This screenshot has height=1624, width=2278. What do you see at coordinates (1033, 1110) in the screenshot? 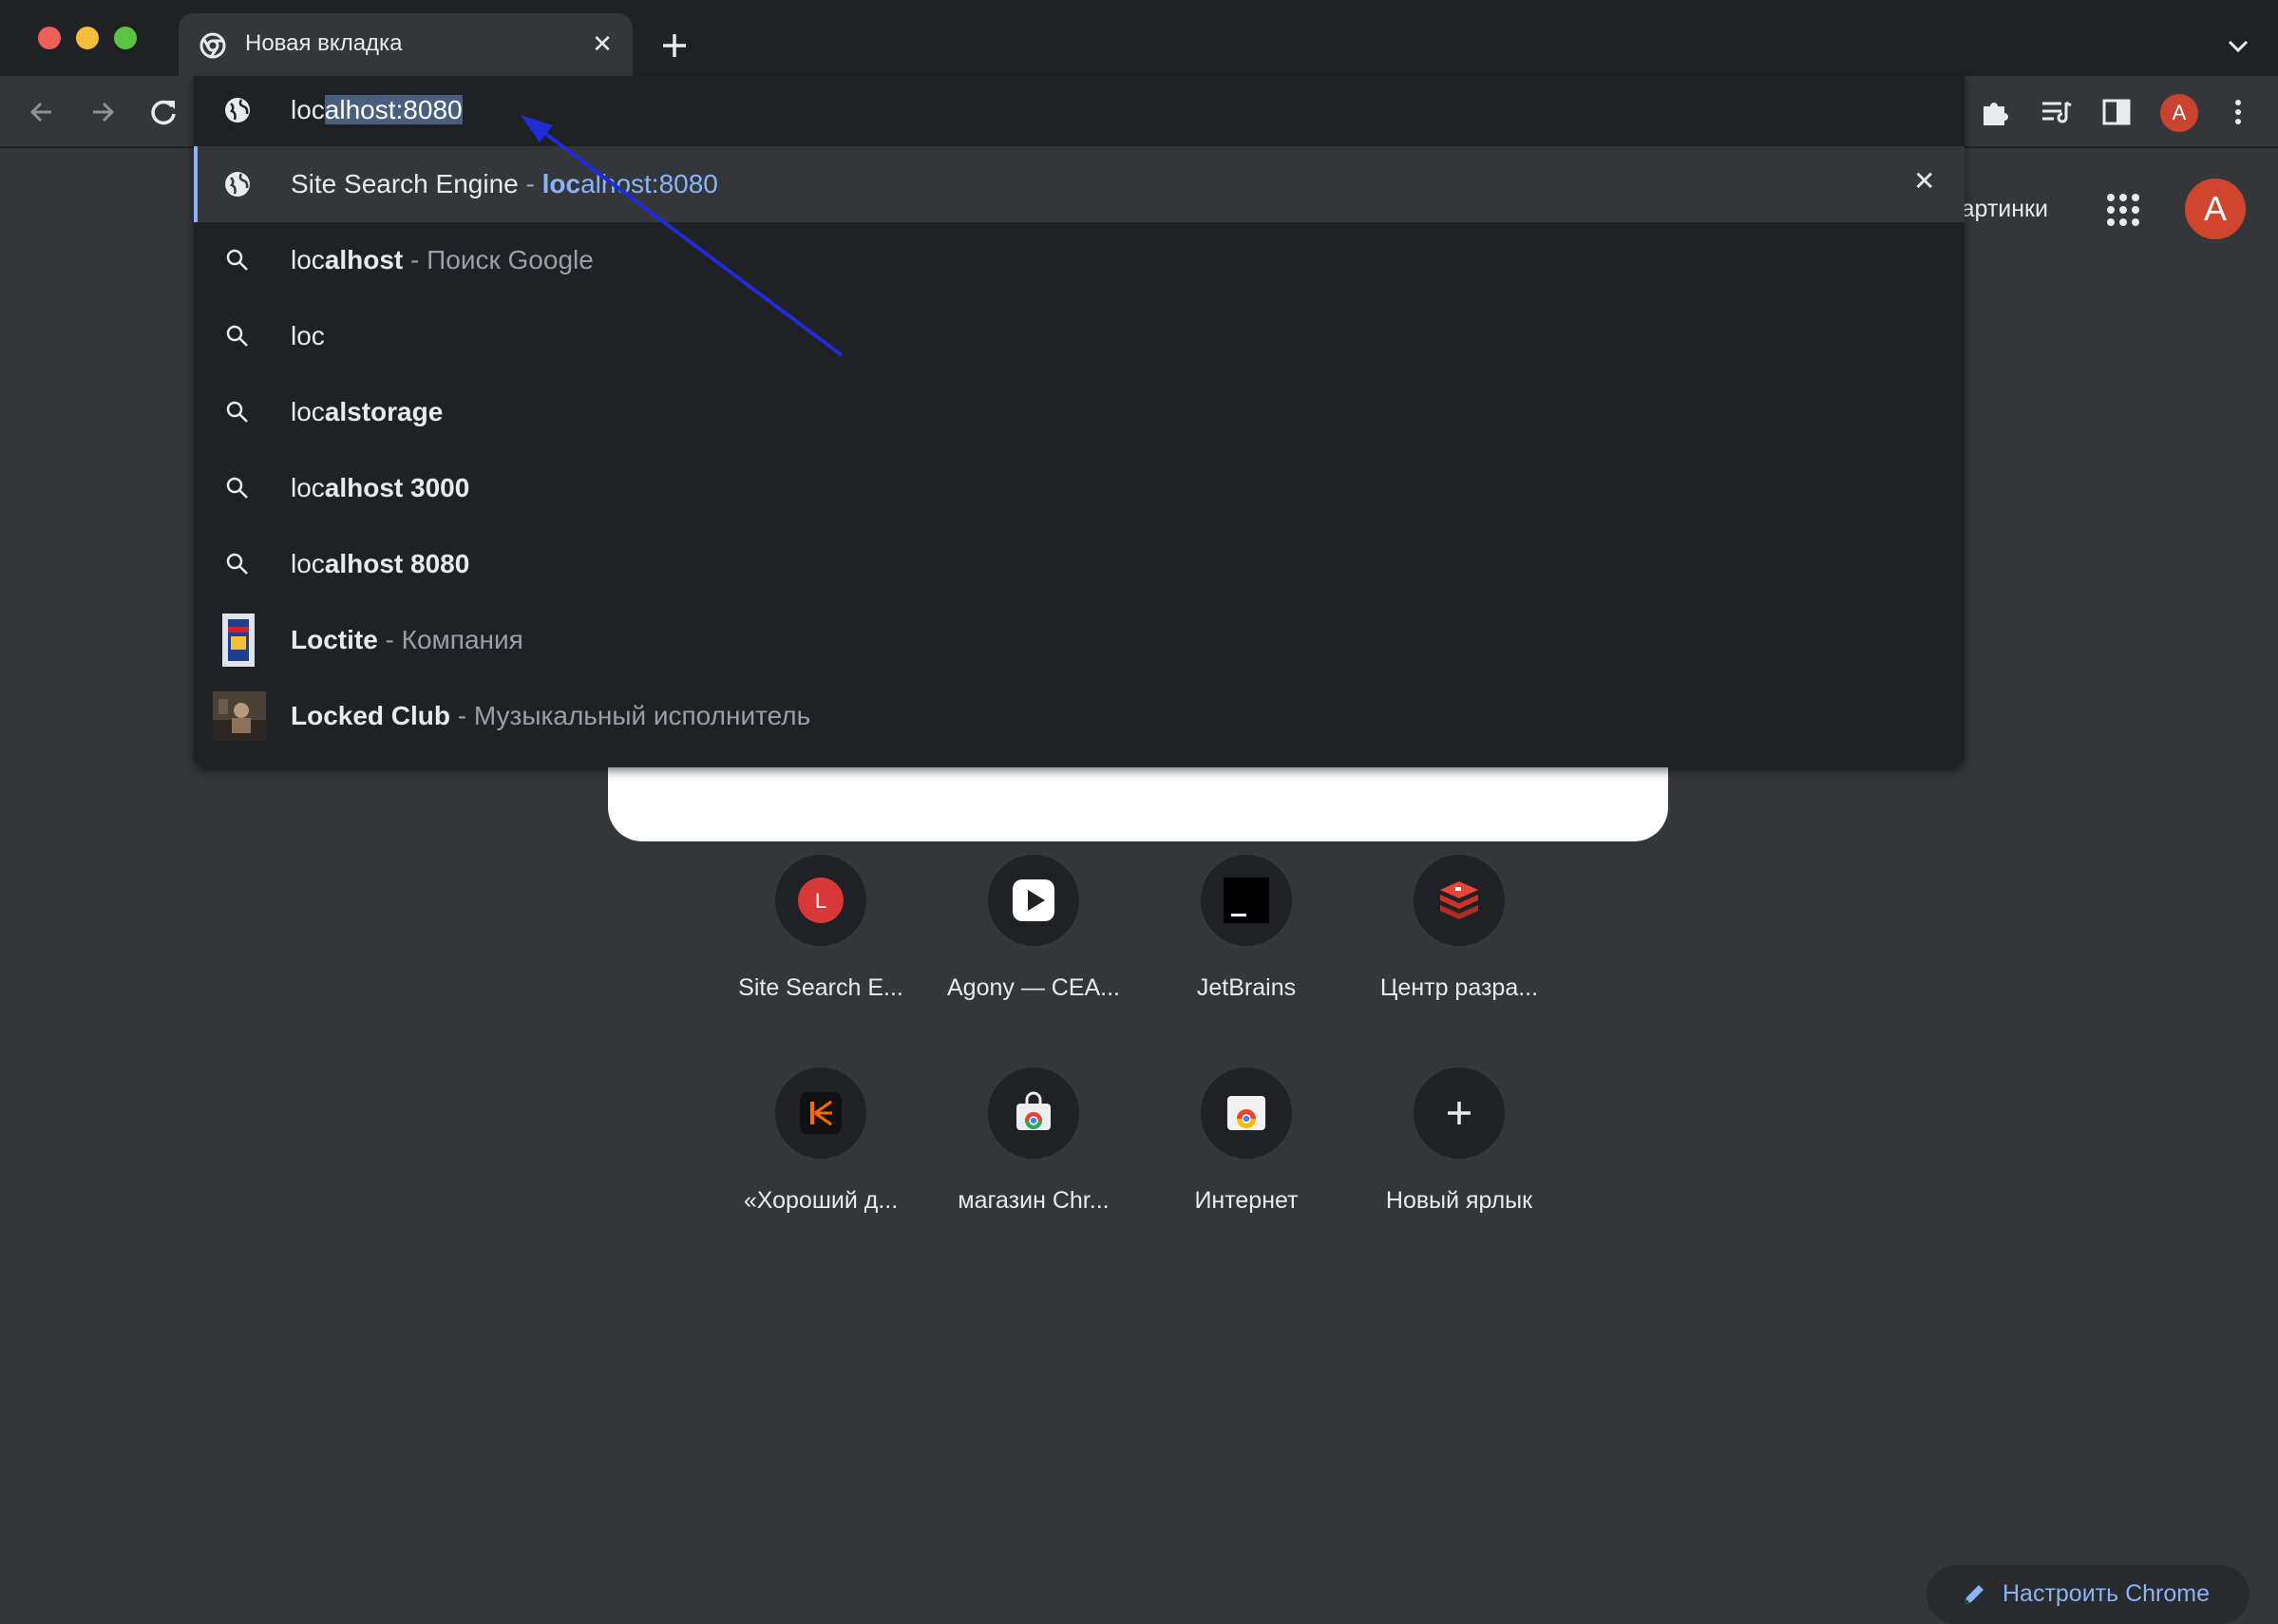
I see `chrome-store-icon` at bounding box center [1033, 1110].